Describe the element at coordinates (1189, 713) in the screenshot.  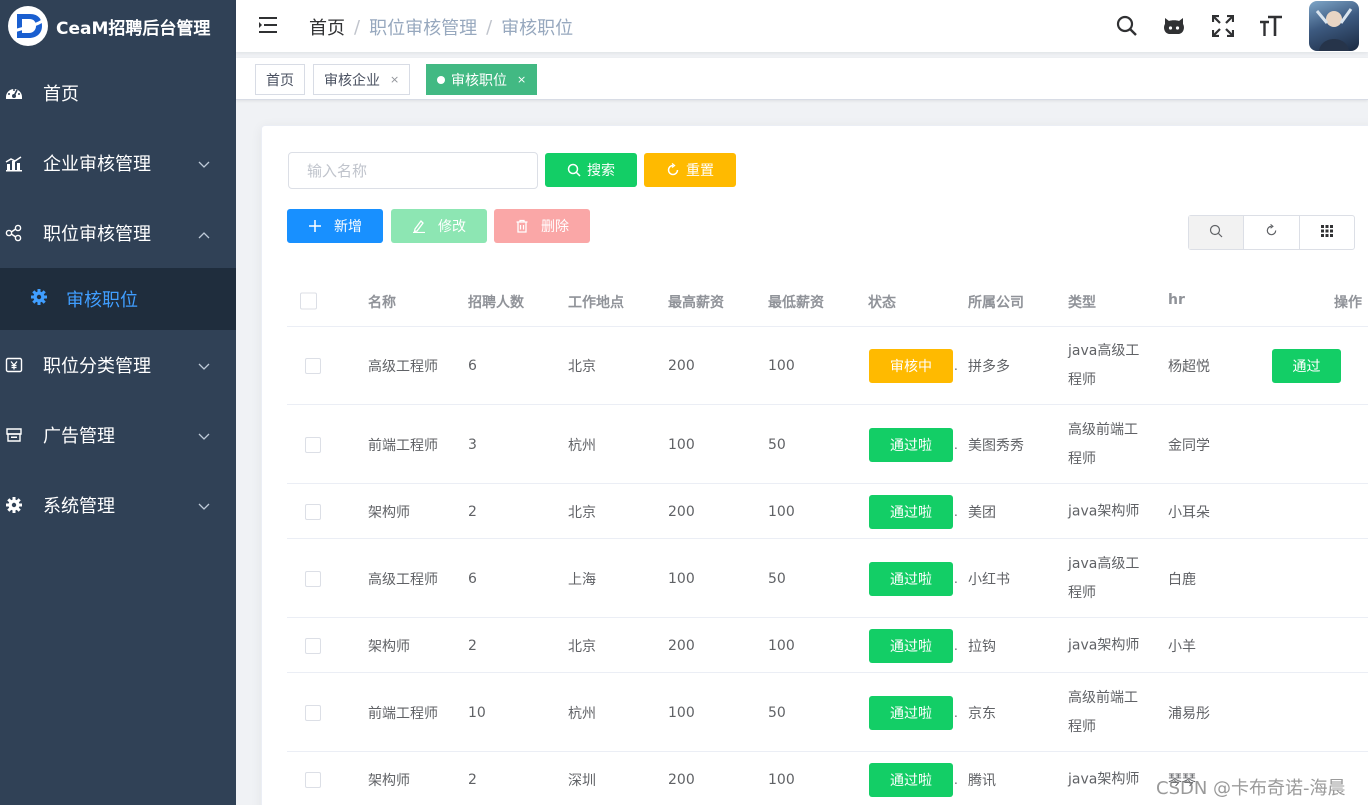
I see `cell-hr: 浦易彤` at that location.